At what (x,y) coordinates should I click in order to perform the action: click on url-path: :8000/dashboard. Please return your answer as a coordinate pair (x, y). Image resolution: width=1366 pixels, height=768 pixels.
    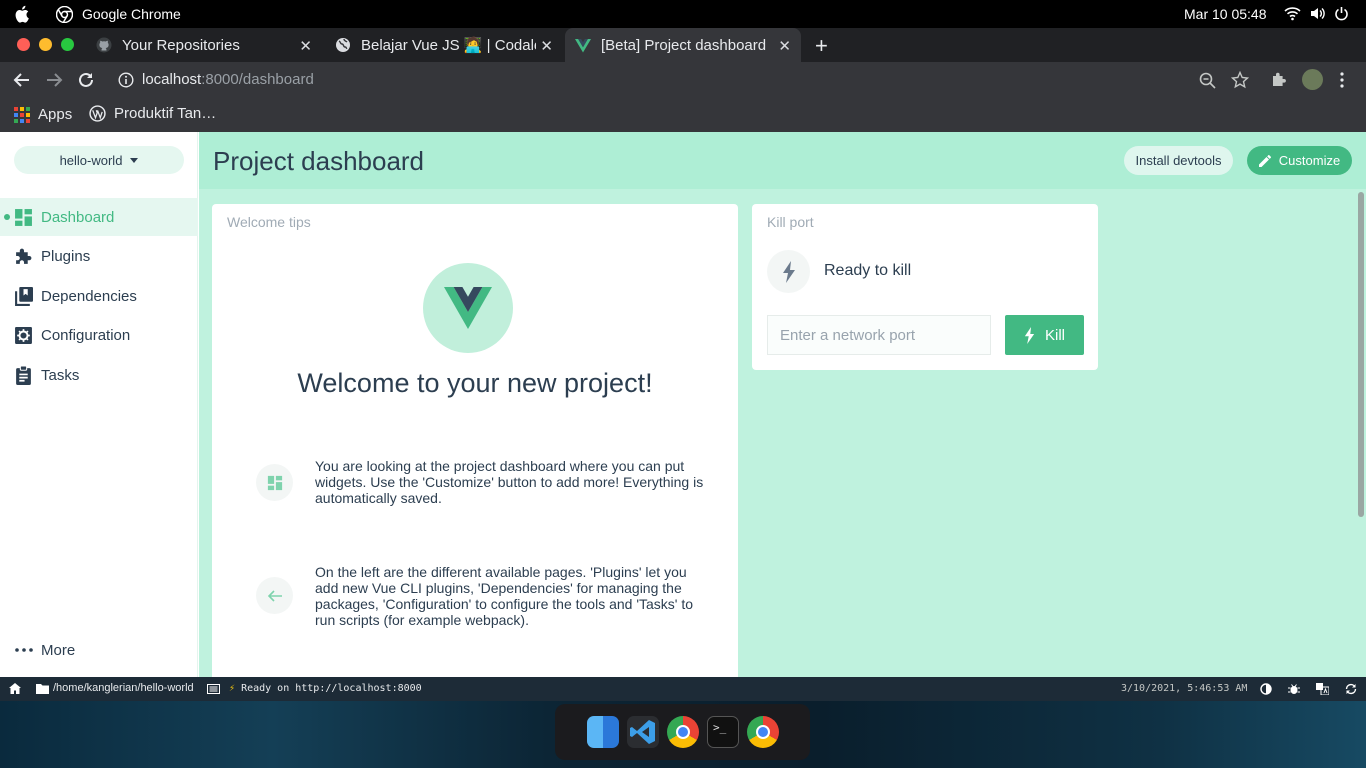
    Looking at the image, I should click on (257, 79).